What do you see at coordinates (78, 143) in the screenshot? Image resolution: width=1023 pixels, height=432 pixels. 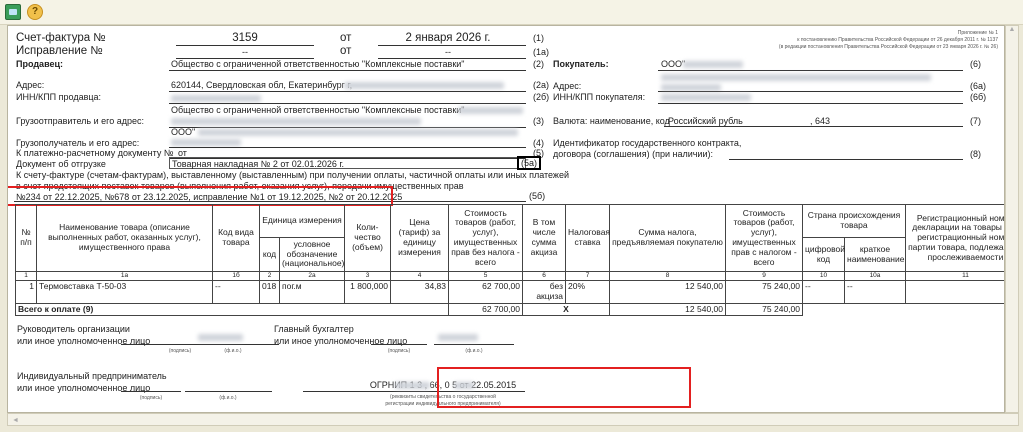 I see `consignee-label: Грузополучатель и его адрес:` at bounding box center [78, 143].